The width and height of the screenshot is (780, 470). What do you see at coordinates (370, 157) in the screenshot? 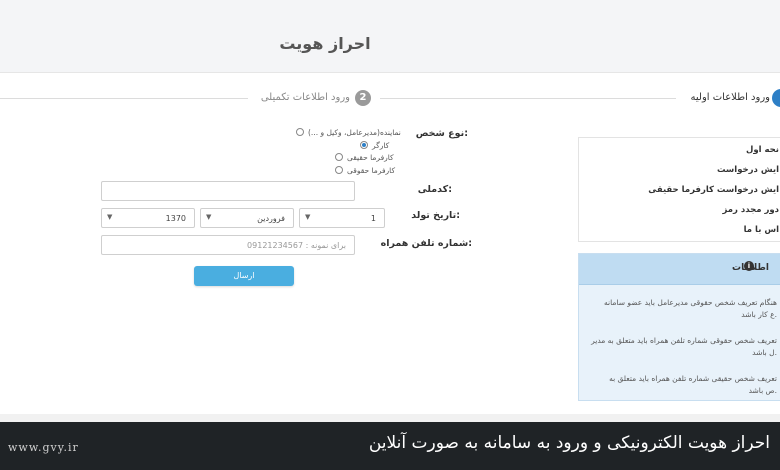
I see `radio-employer-individual-label: کارفرما حقیقی` at bounding box center [370, 157].